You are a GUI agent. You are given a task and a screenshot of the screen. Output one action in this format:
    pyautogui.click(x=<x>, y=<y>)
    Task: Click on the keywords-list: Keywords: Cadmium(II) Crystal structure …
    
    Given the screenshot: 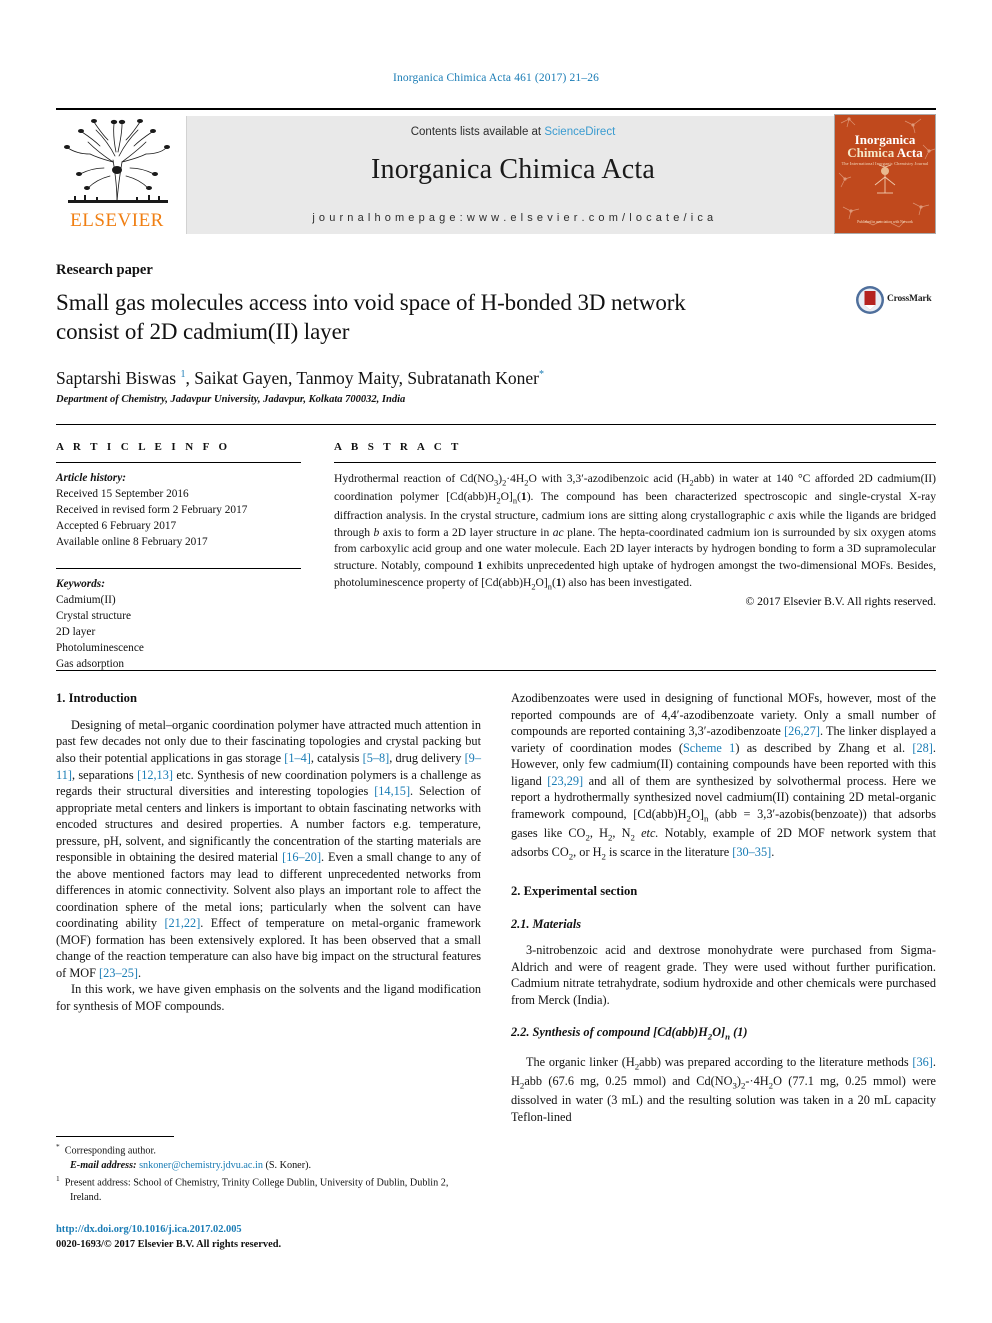 What is the action you would take?
    pyautogui.click(x=178, y=620)
    